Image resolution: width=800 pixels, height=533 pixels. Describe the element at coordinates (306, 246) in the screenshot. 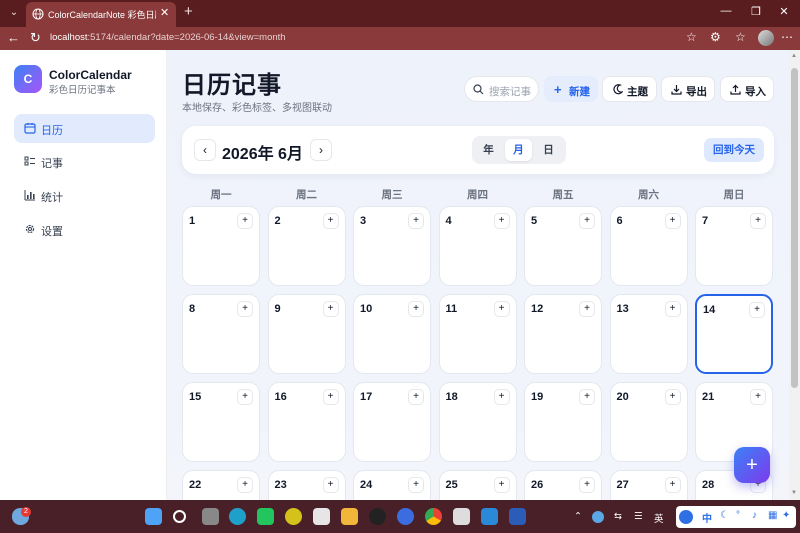

I see `day-cell: 2 +` at that location.